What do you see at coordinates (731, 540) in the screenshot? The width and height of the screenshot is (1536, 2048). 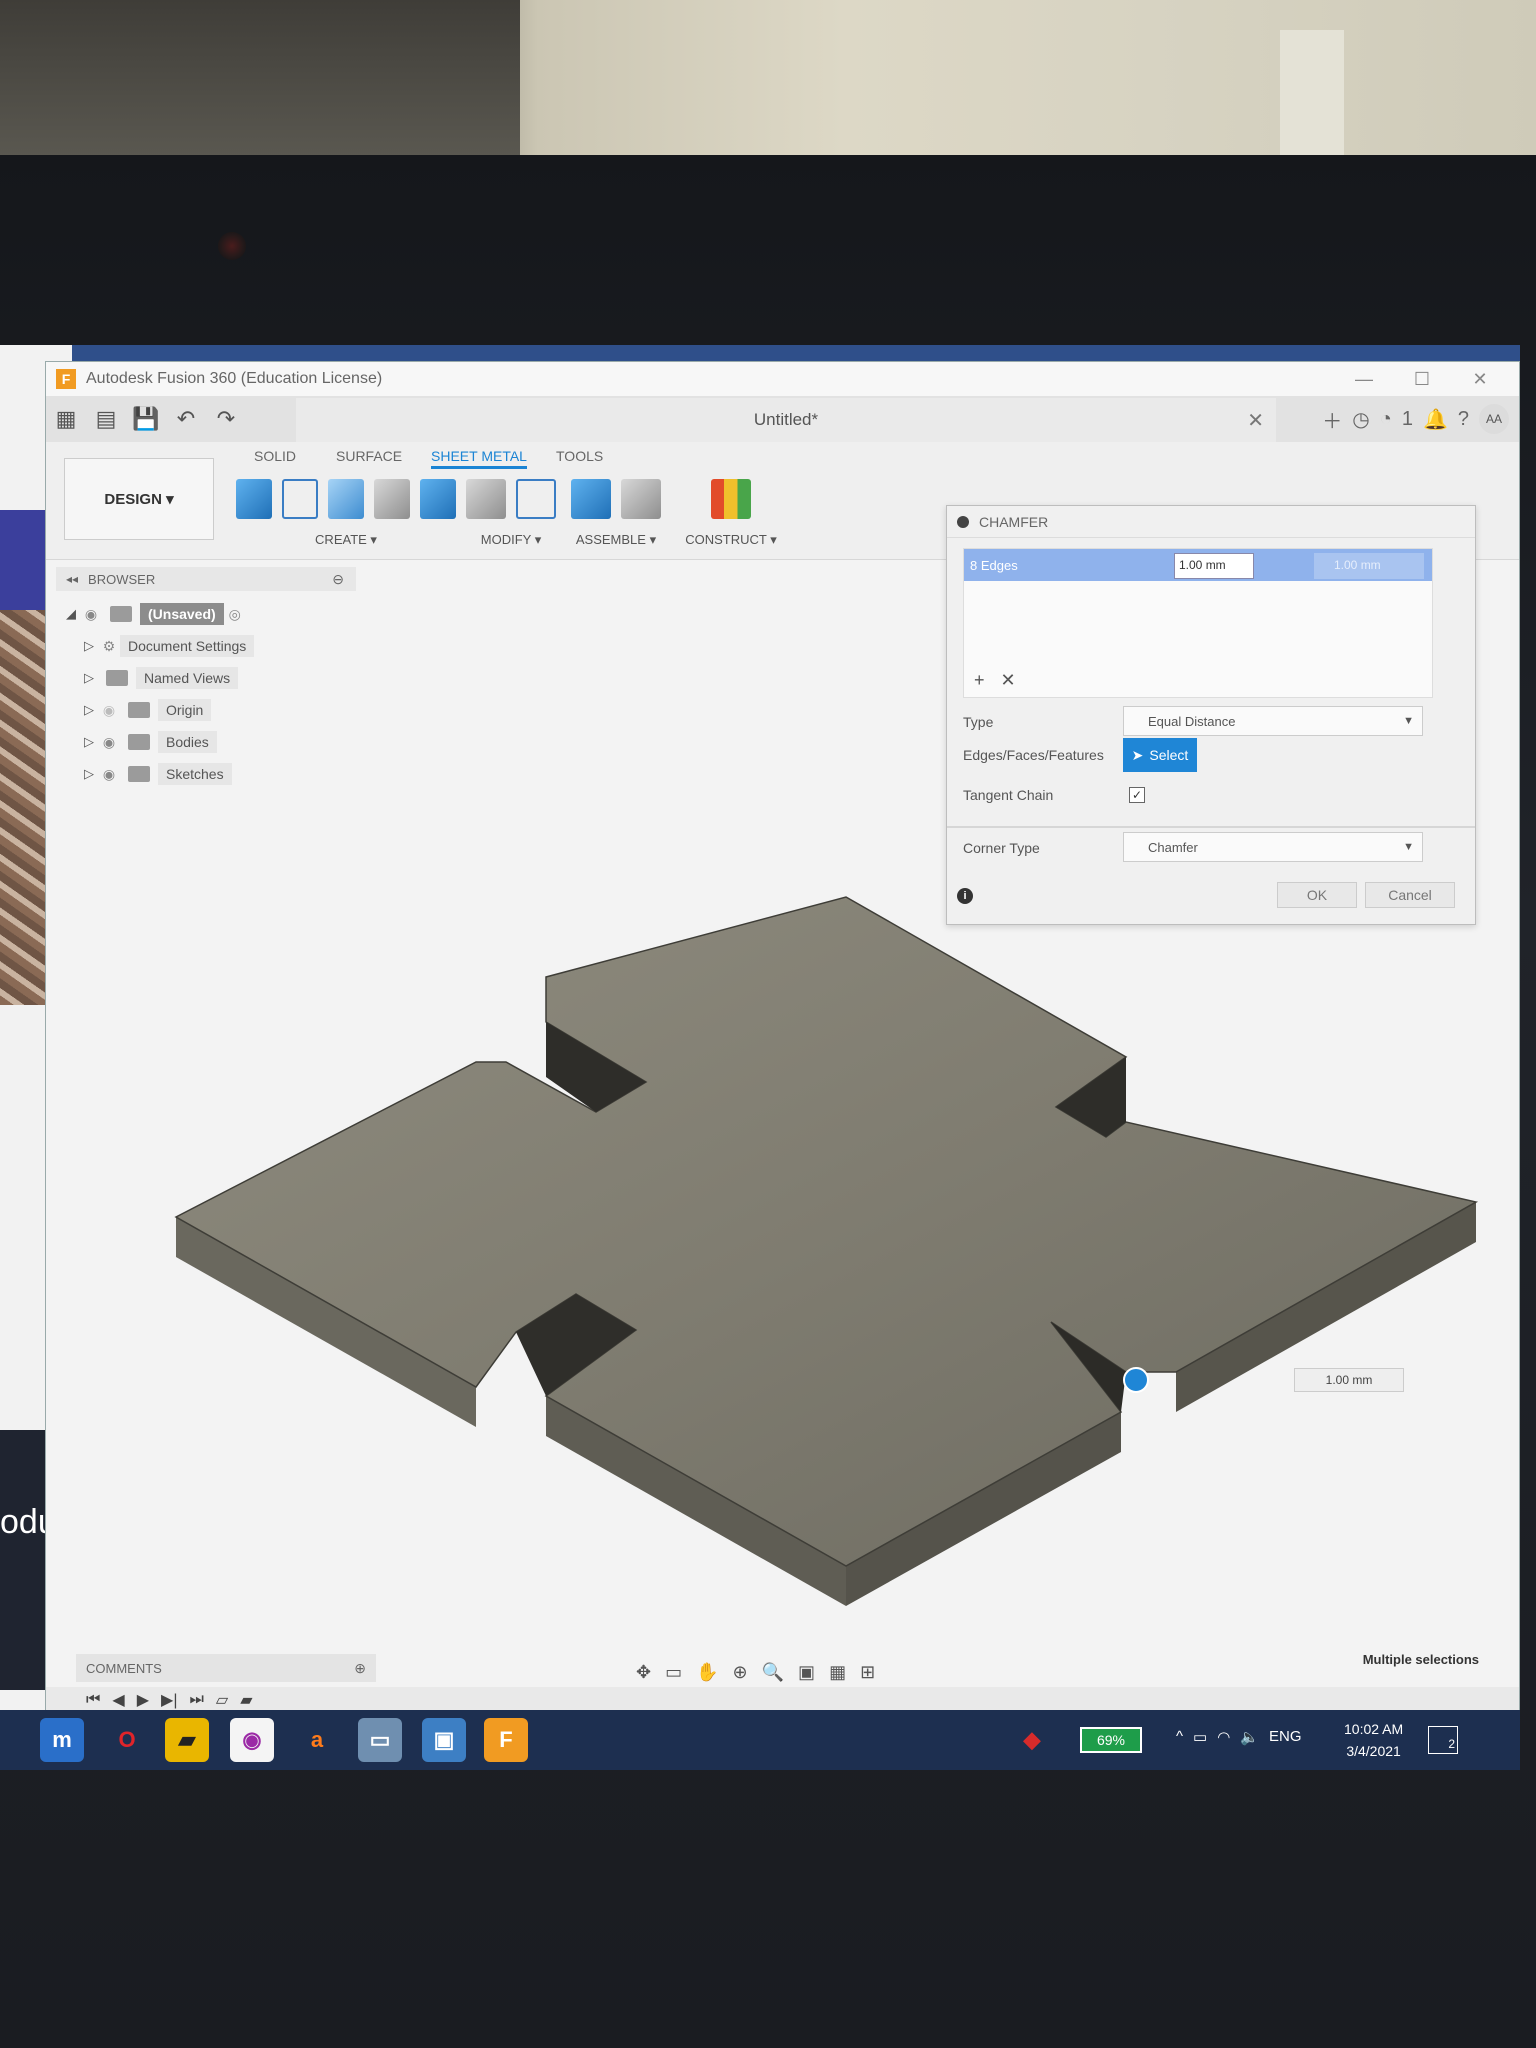 I see `construct-menu: CONSTRUCT ▾` at bounding box center [731, 540].